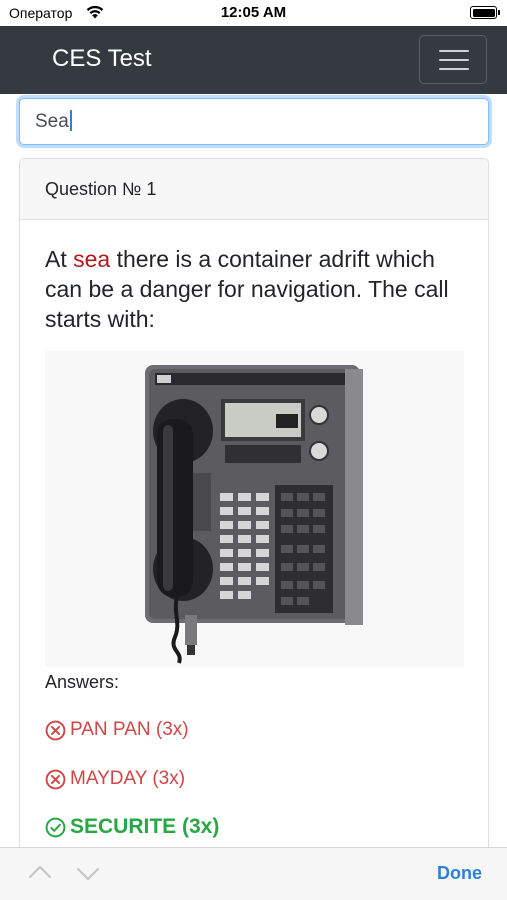 The height and width of the screenshot is (900, 507). What do you see at coordinates (129, 729) in the screenshot?
I see `answer-text: PAN PAN (3x)` at bounding box center [129, 729].